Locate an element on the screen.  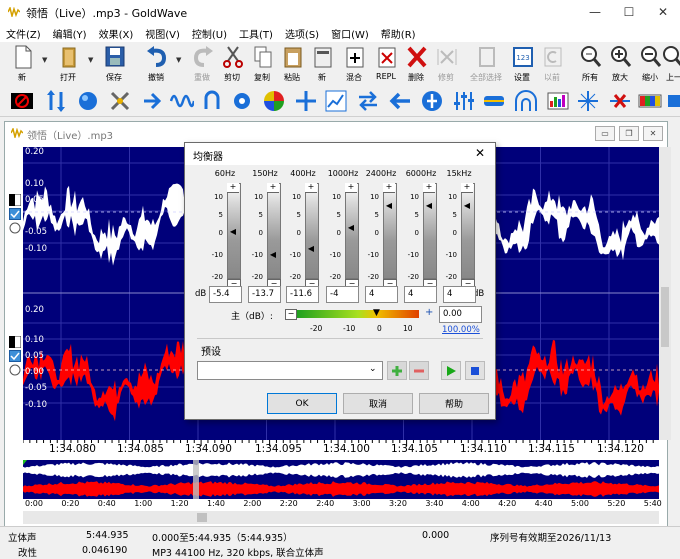
eq-band-value-field: -5.4 is located at coordinates (225, 294).